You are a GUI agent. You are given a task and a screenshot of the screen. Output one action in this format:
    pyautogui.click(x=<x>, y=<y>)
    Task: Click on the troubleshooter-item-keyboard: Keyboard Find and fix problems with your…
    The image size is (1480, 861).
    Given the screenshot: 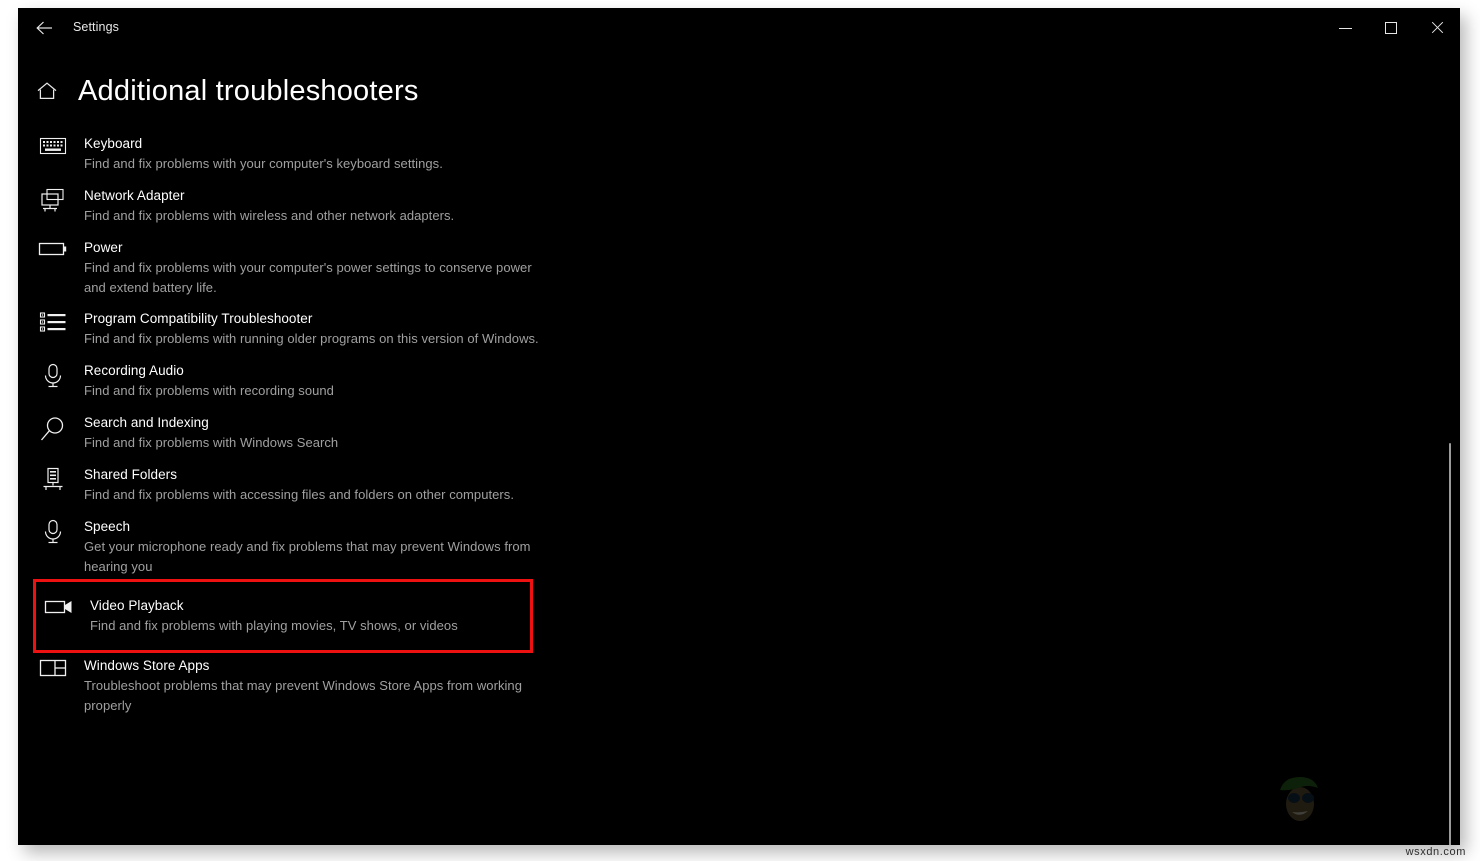 What is the action you would take?
    pyautogui.click(x=745, y=154)
    